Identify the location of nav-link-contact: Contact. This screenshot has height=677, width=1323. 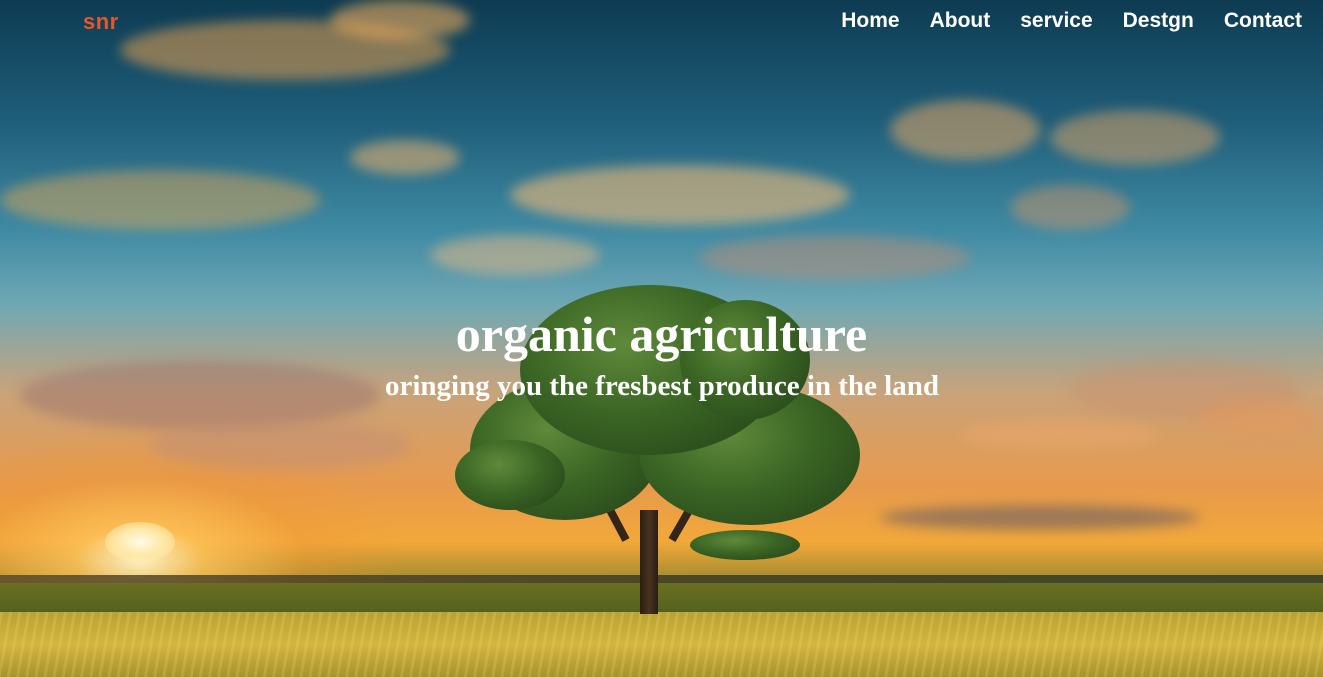
(1263, 20).